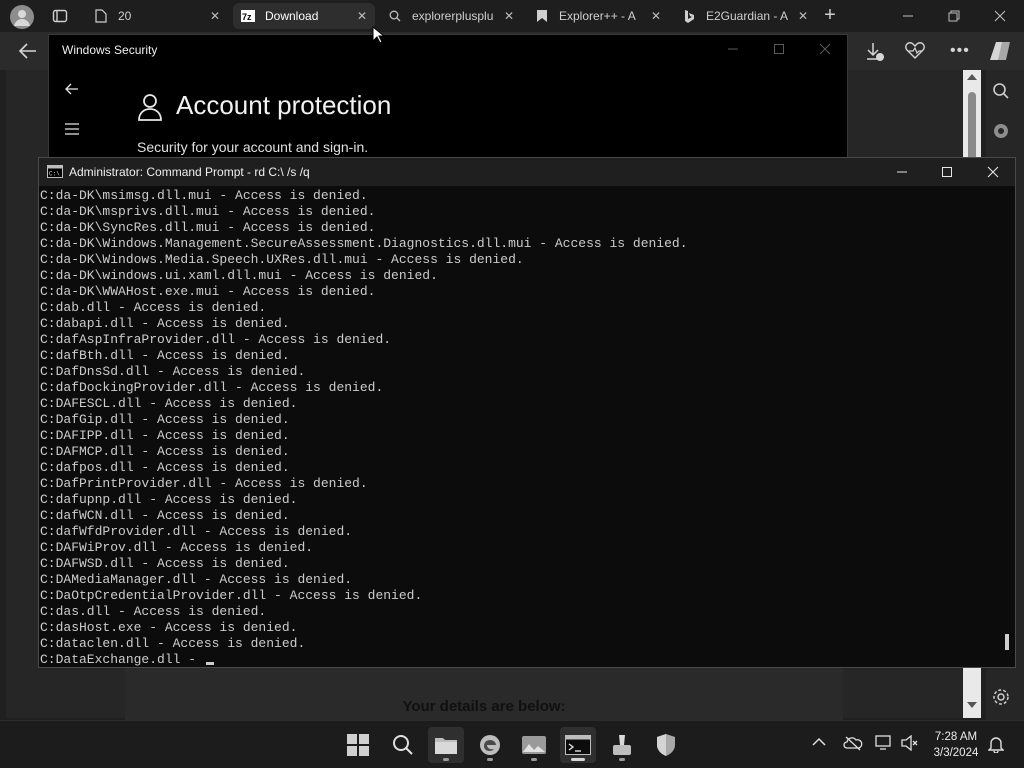  What do you see at coordinates (954, 16) in the screenshot?
I see `restore-icon` at bounding box center [954, 16].